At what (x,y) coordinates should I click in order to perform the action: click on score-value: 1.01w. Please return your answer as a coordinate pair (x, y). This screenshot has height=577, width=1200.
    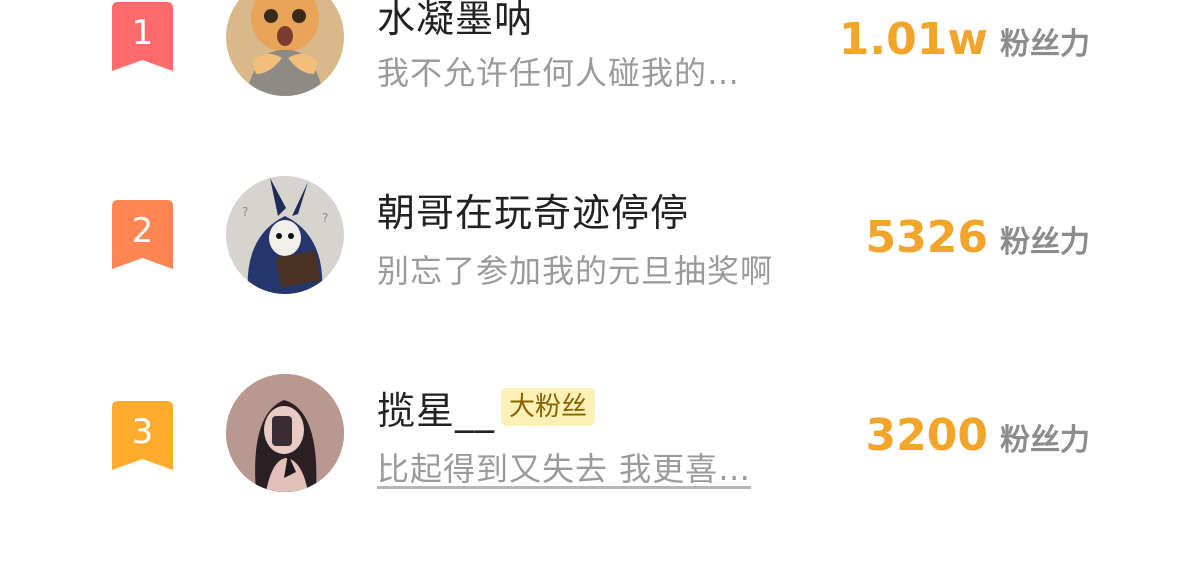
    Looking at the image, I should click on (913, 39).